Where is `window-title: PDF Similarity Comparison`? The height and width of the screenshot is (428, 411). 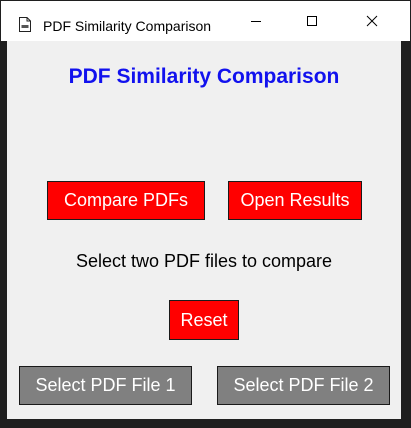 window-title: PDF Similarity Comparison is located at coordinates (127, 26).